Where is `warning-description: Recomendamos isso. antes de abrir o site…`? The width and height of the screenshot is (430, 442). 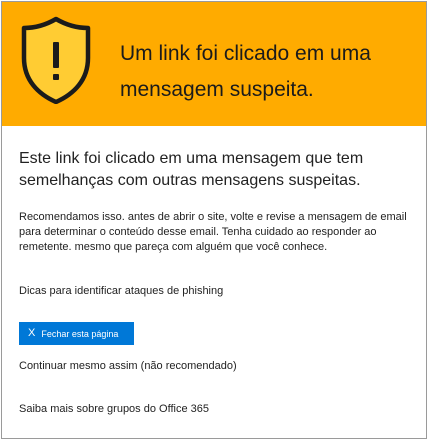 warning-description: Recomendamos isso. antes de abrir o site… is located at coordinates (213, 232).